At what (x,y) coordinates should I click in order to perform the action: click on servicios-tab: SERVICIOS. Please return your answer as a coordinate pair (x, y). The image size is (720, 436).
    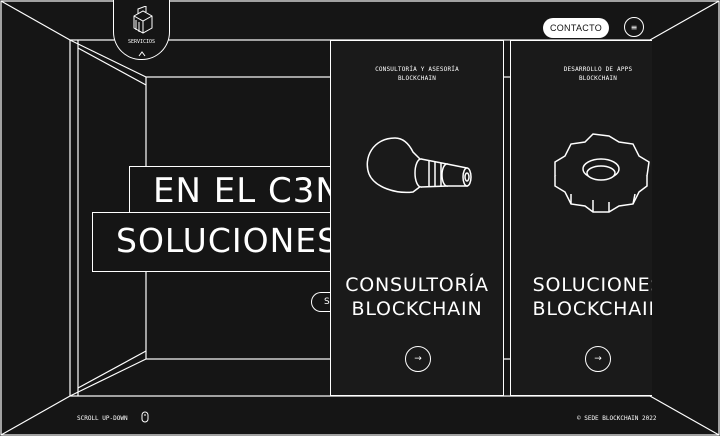
    Looking at the image, I should click on (141, 30).